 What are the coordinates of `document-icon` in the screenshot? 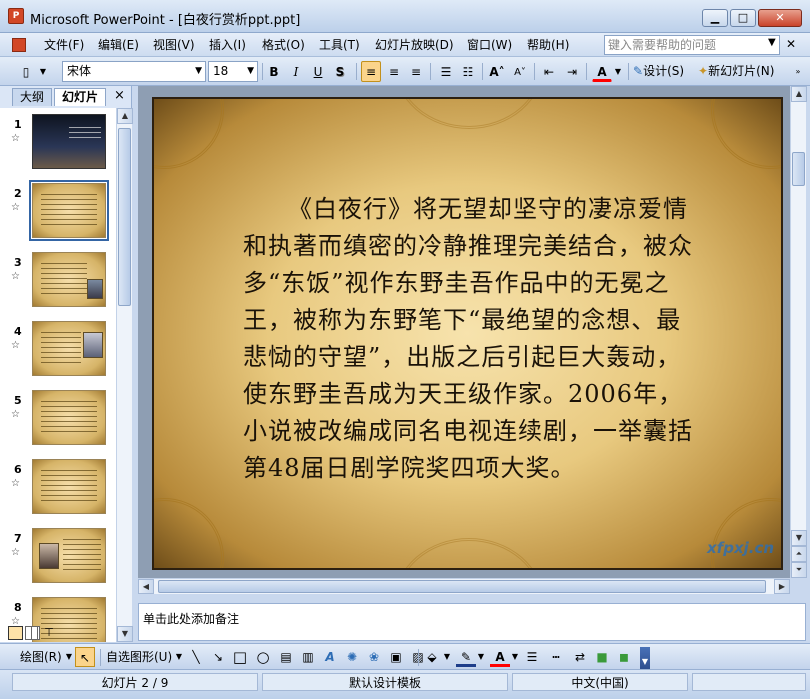 It's located at (19, 45).